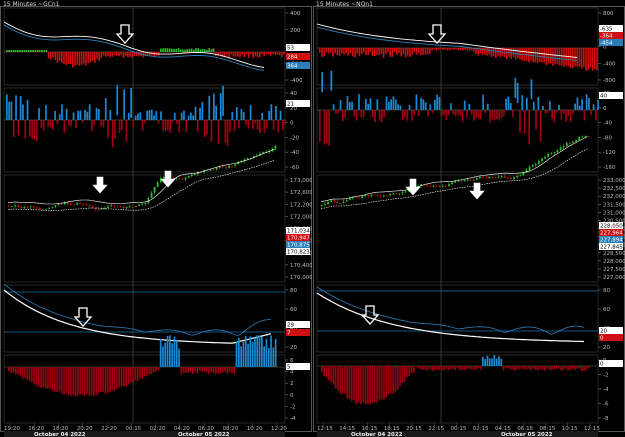 This screenshot has width=625, height=437. Describe the element at coordinates (614, 205) in the screenshot. I see `axis-tick-label: 231,500` at that location.